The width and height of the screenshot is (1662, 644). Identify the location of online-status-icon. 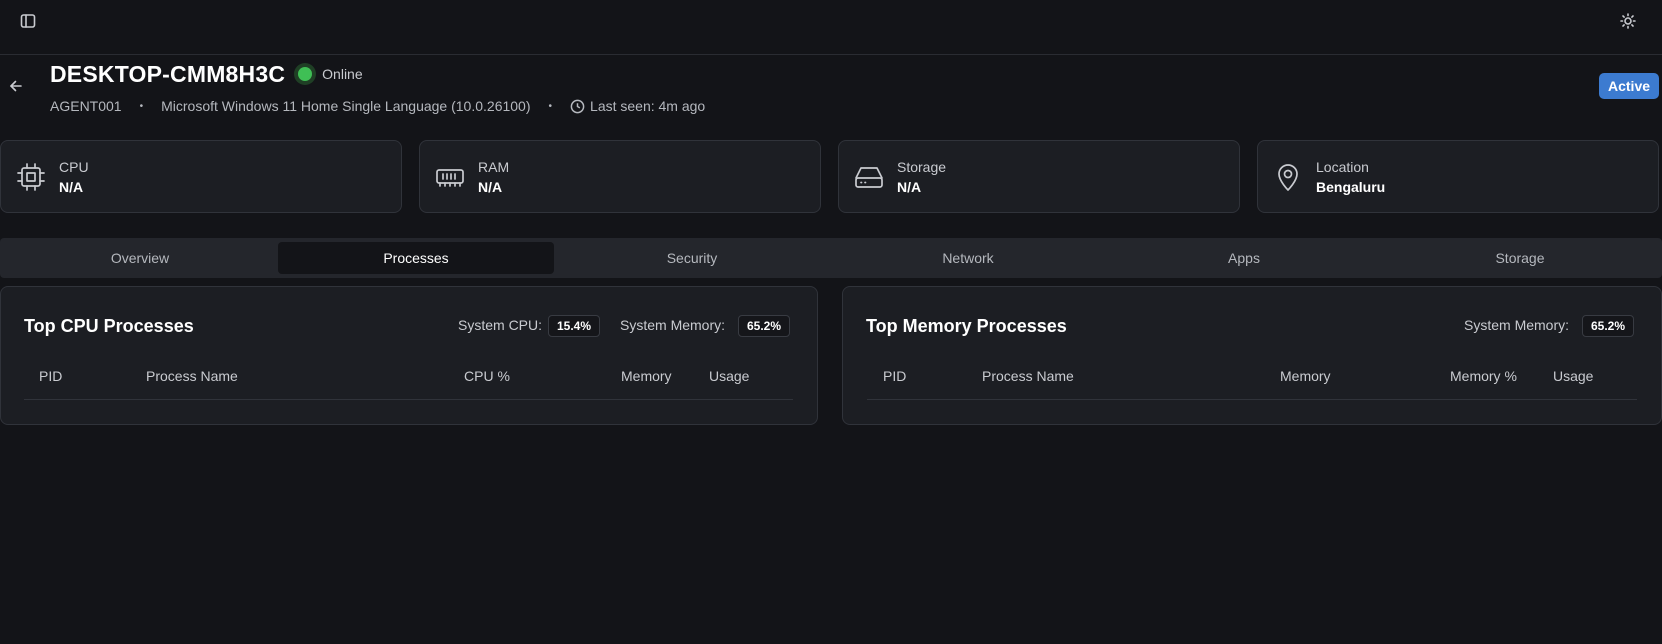
(305, 74).